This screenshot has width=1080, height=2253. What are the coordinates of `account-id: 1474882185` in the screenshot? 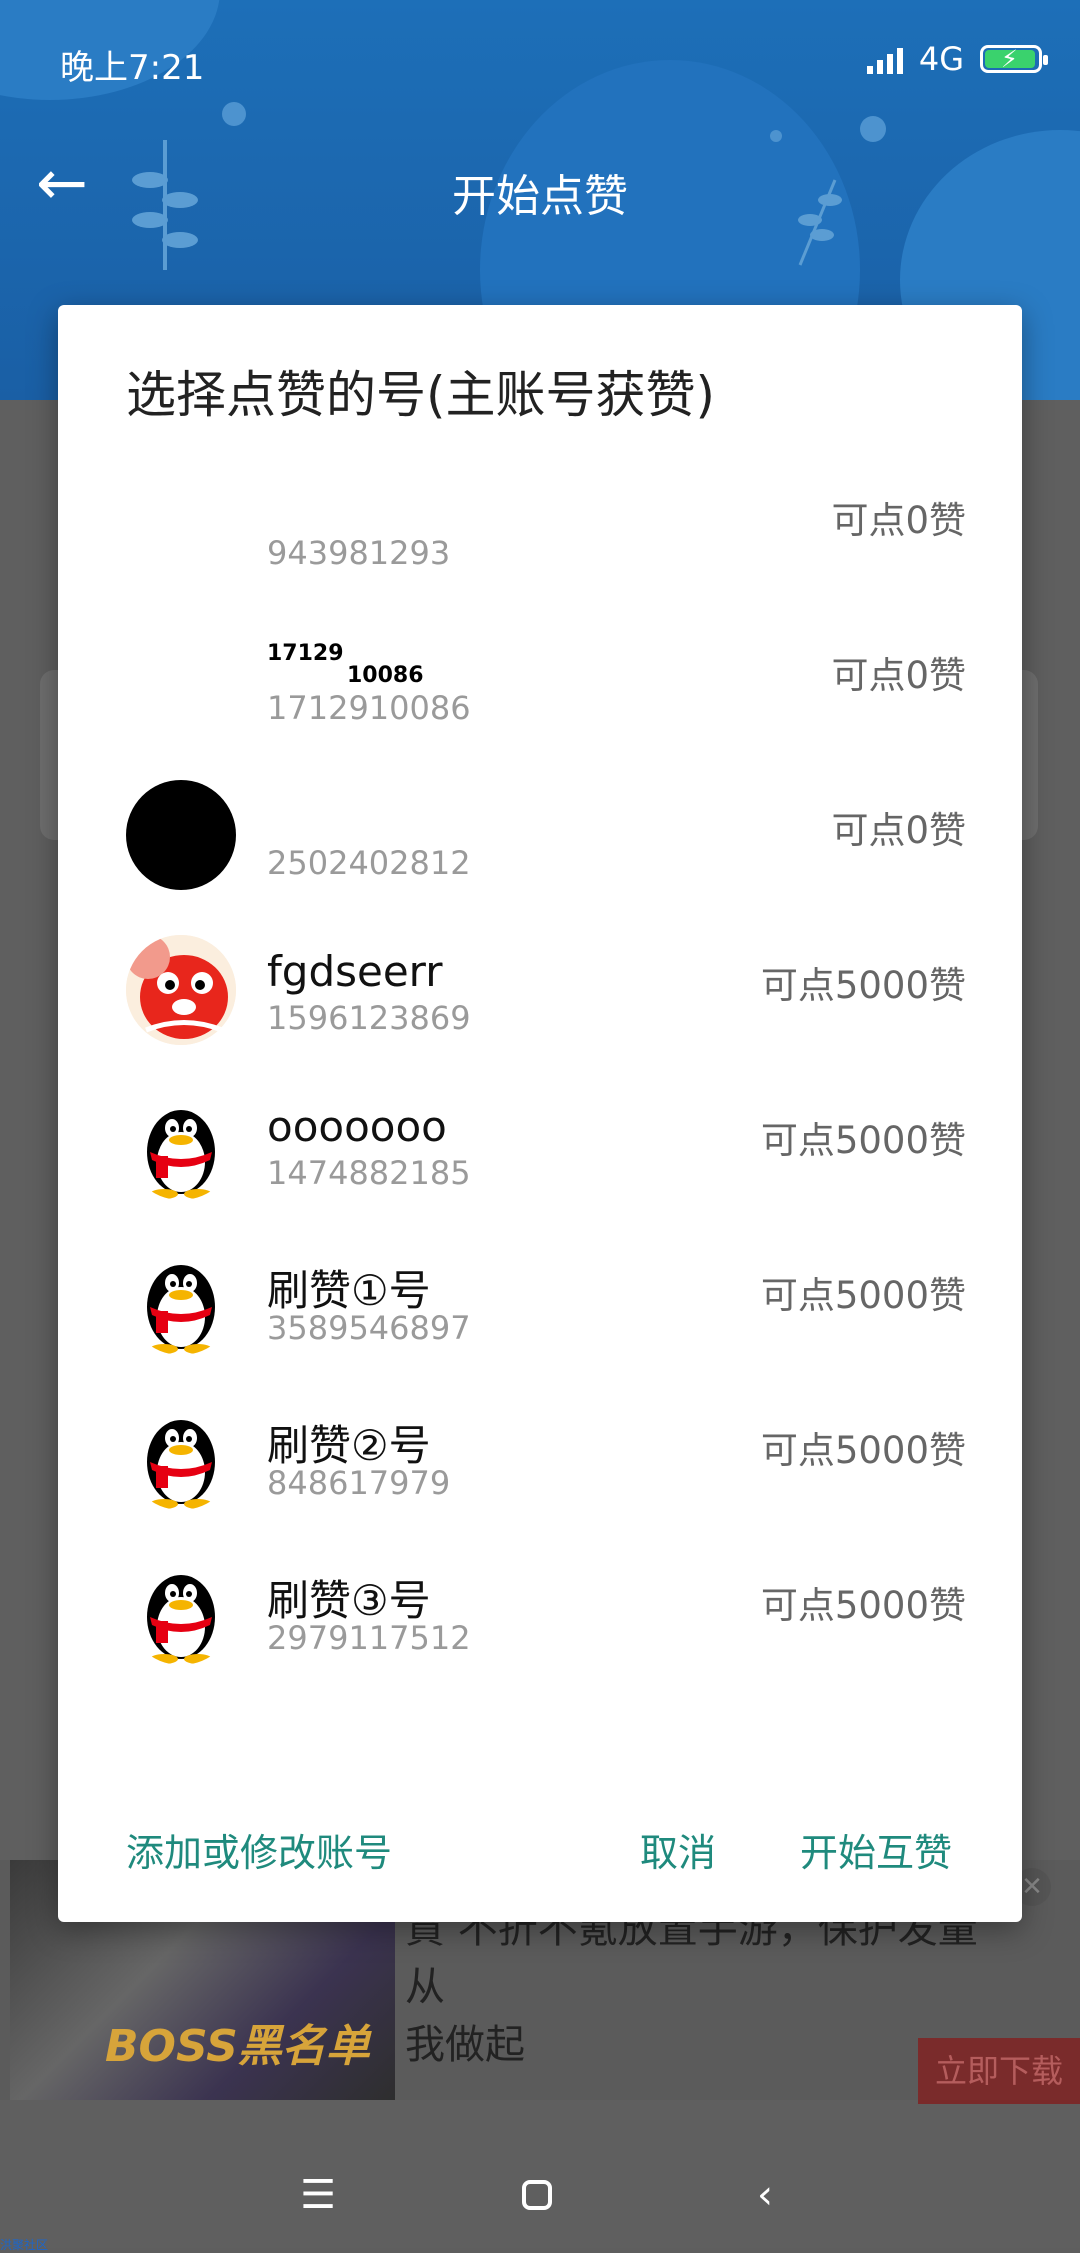 It's located at (369, 1173).